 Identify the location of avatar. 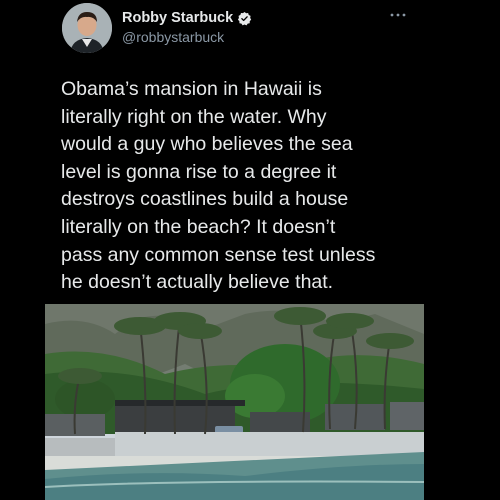
(87, 28).